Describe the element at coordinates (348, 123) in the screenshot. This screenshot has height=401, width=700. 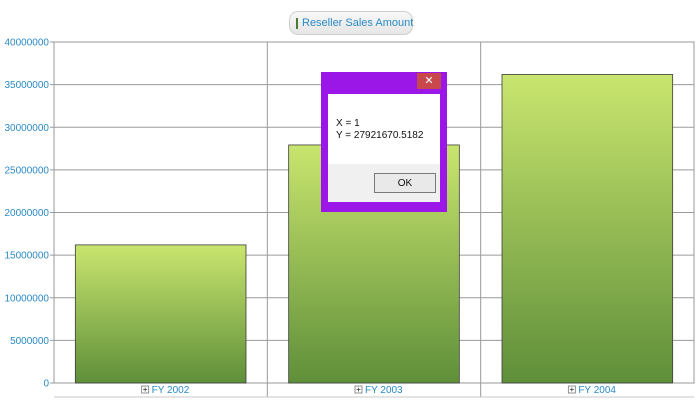
I see `dialog-line-x: X = 1` at that location.